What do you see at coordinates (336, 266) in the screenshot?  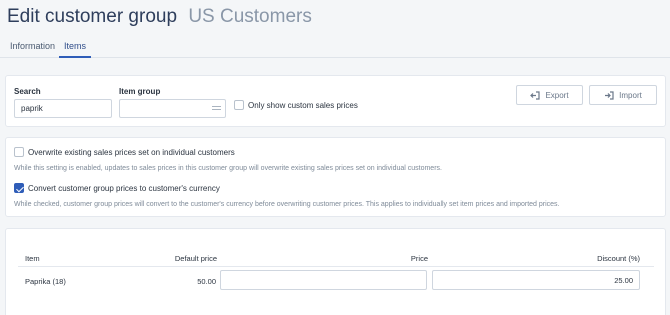 I see `table-header-divider` at bounding box center [336, 266].